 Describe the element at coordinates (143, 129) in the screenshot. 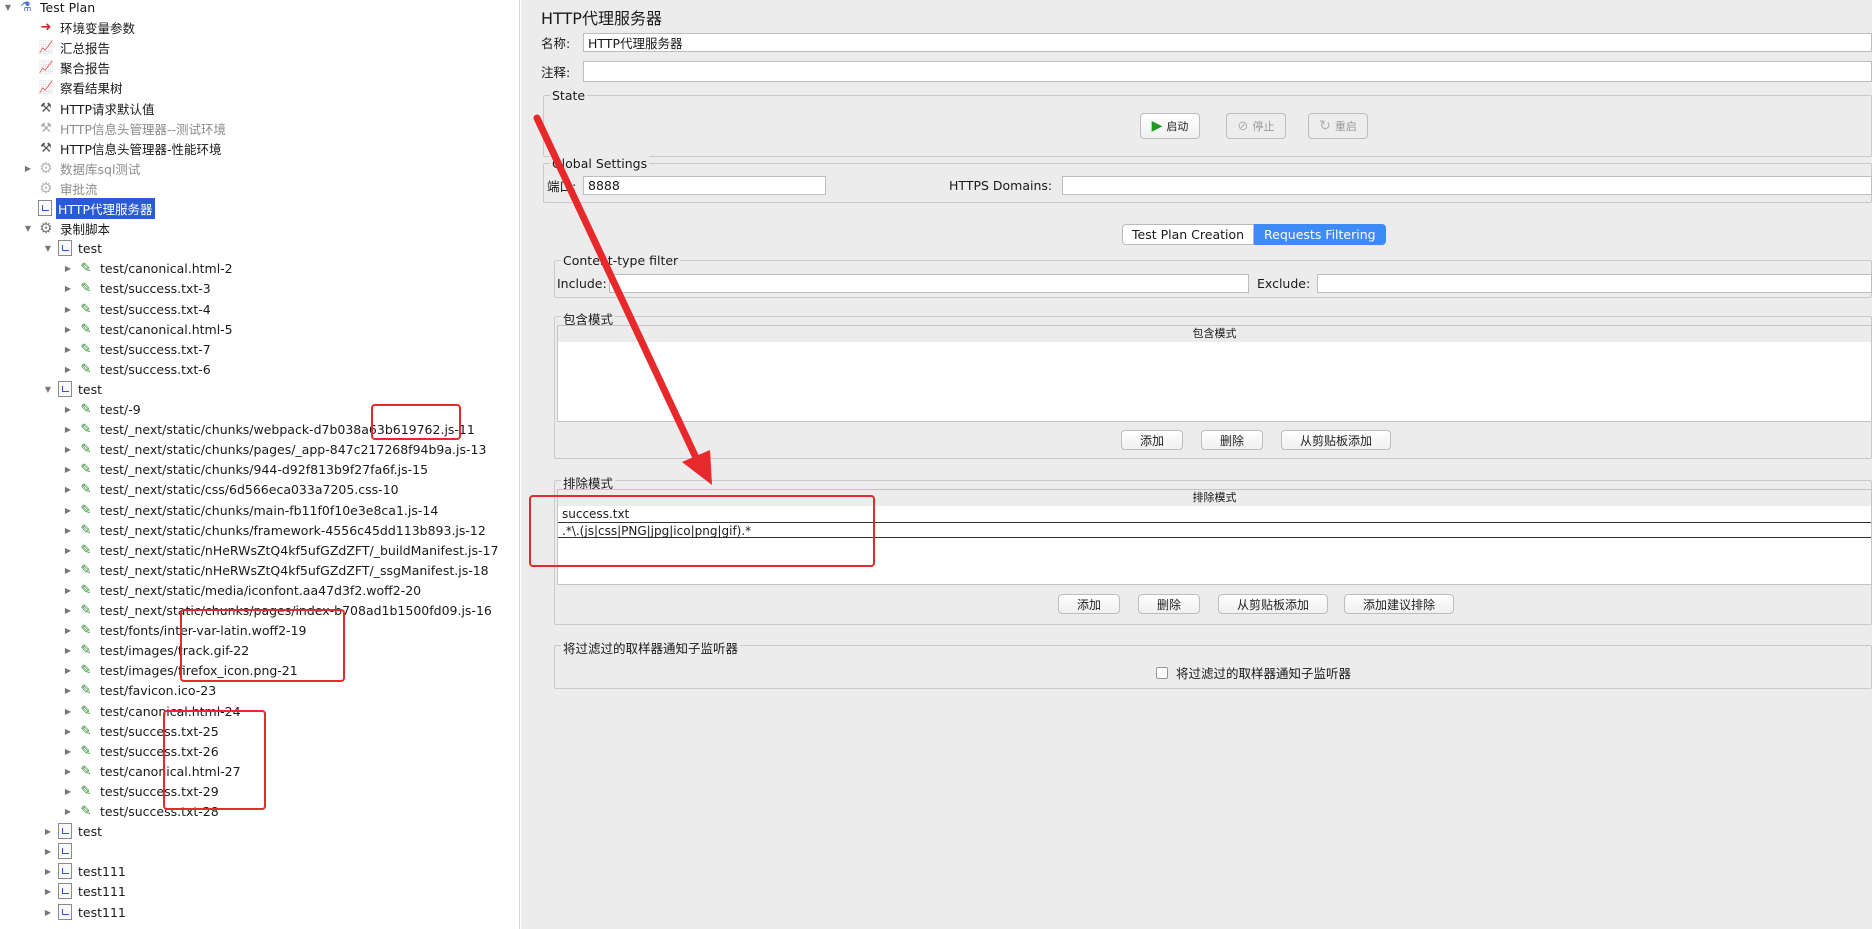

I see `tree-node-label: HTTP信息头管理器--测试环境` at that location.